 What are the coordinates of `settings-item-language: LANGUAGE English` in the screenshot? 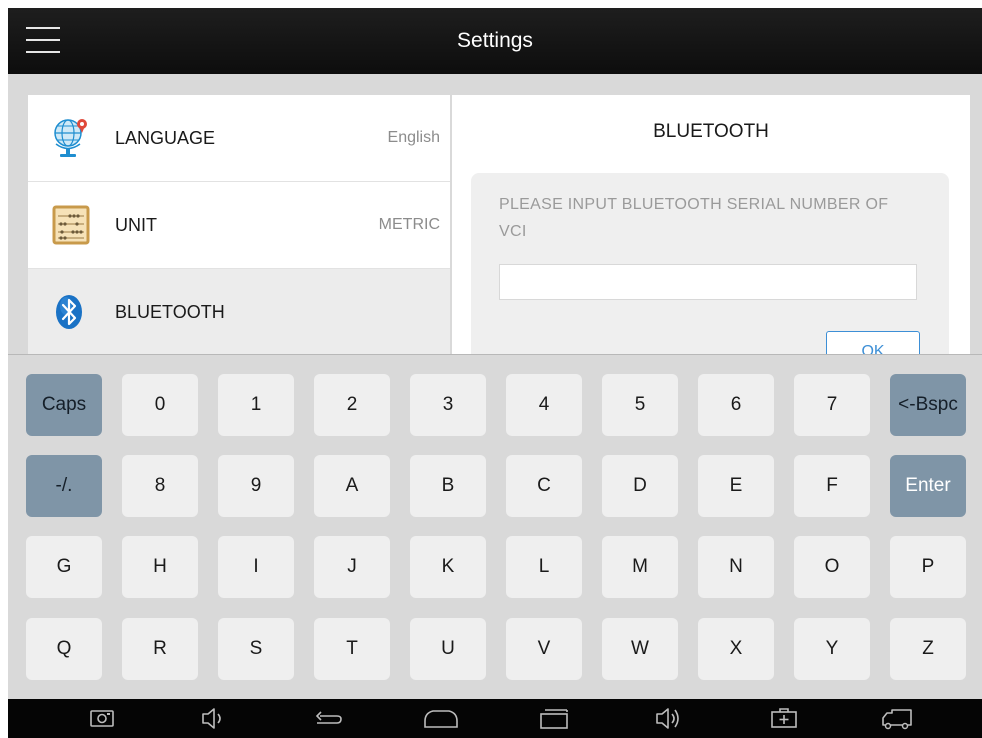 It's located at (239, 138).